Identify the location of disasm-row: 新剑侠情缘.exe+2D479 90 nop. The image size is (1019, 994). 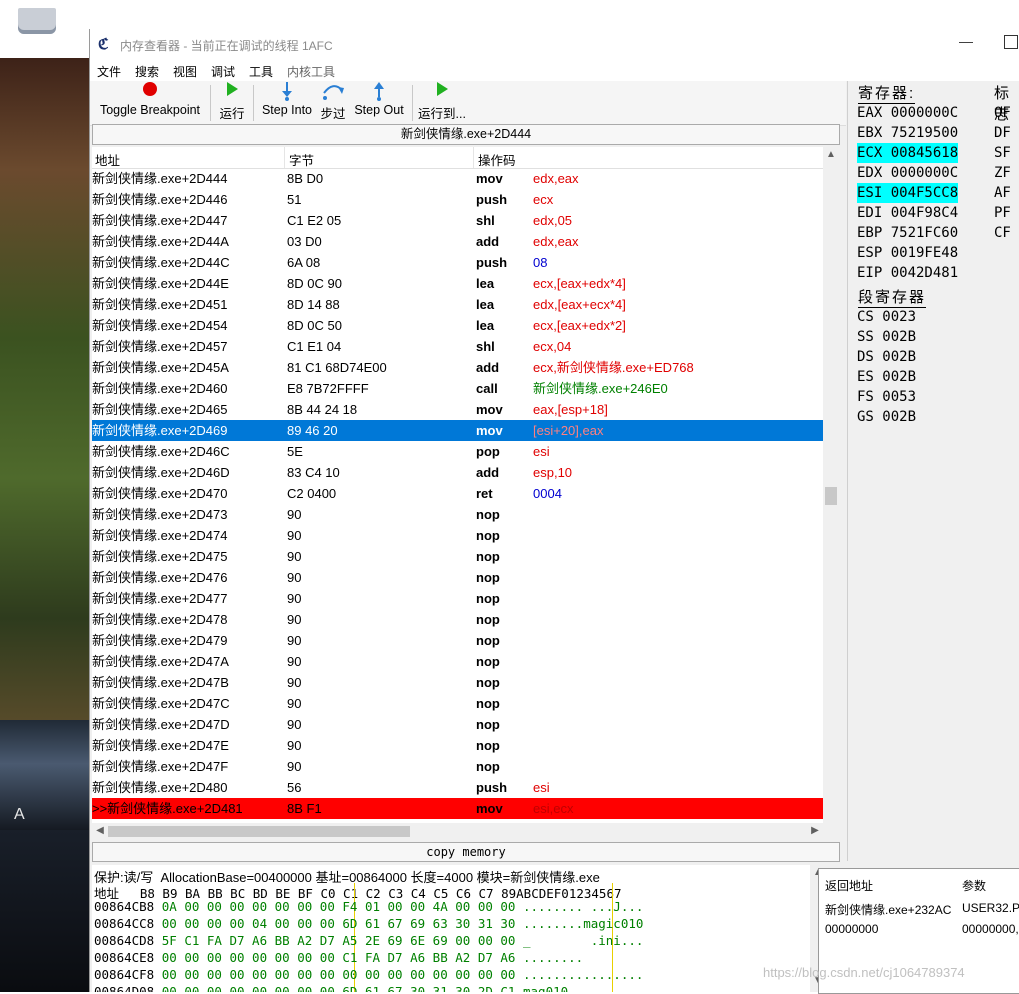
(457, 640).